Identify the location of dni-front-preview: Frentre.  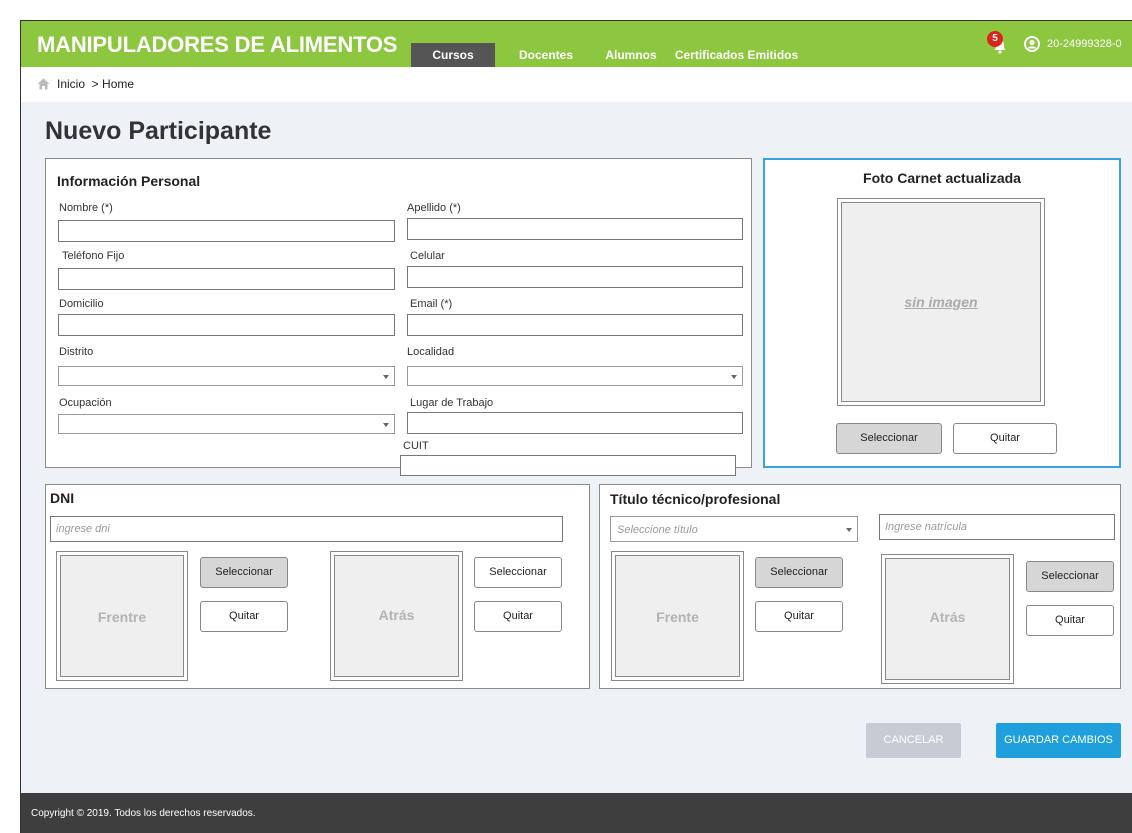
(122, 616).